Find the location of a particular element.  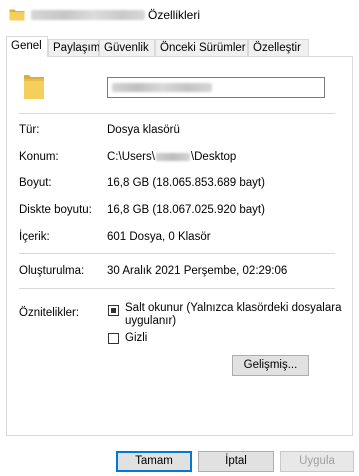

redacted-folder-name is located at coordinates (88, 15).